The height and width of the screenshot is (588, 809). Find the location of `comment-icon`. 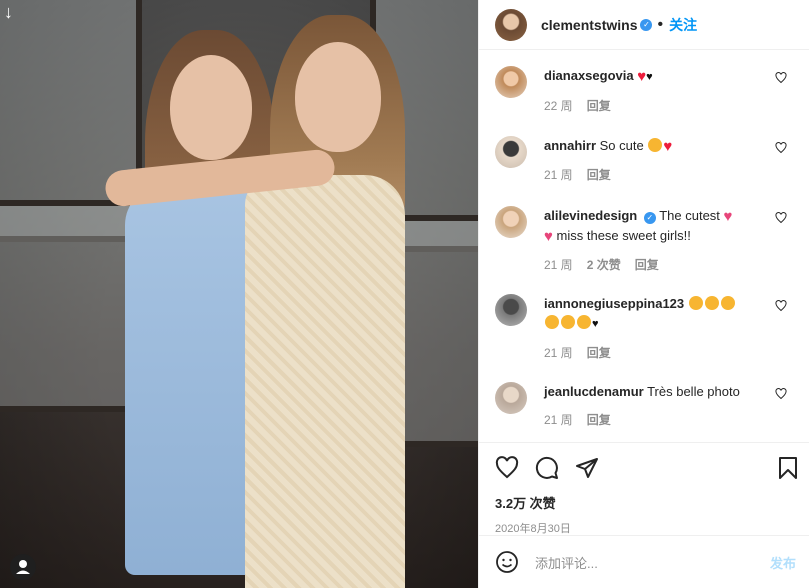

comment-icon is located at coordinates (547, 468).